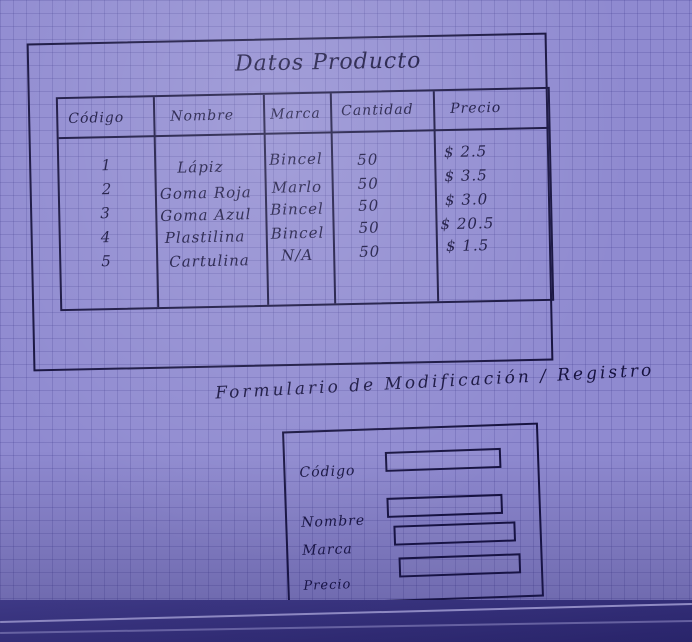  What do you see at coordinates (206, 215) in the screenshot?
I see `cell-nombre: Goma Azul` at bounding box center [206, 215].